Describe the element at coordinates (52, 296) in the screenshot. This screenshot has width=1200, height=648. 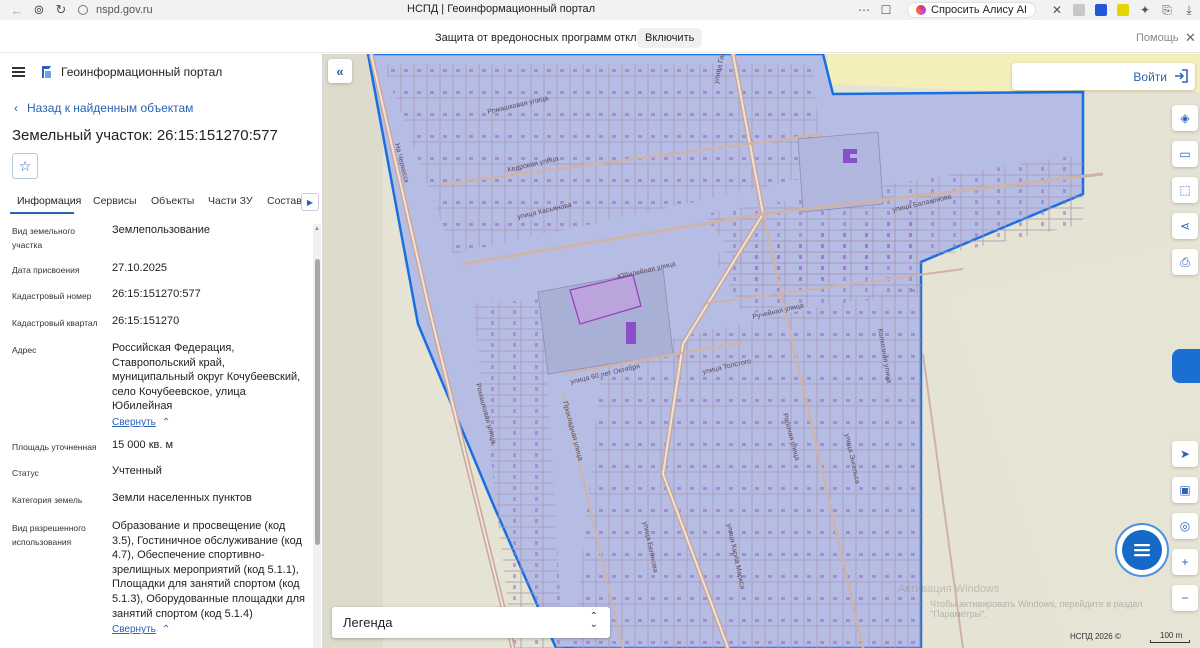
I see `field-label: Кадастровый номер` at that location.